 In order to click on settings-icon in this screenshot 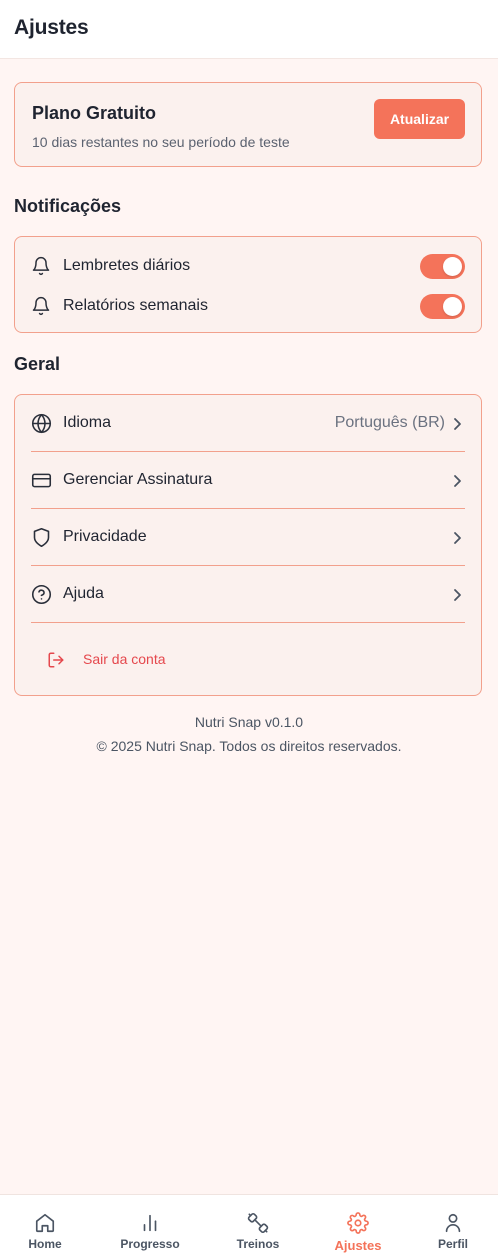, I will do `click(358, 1223)`.